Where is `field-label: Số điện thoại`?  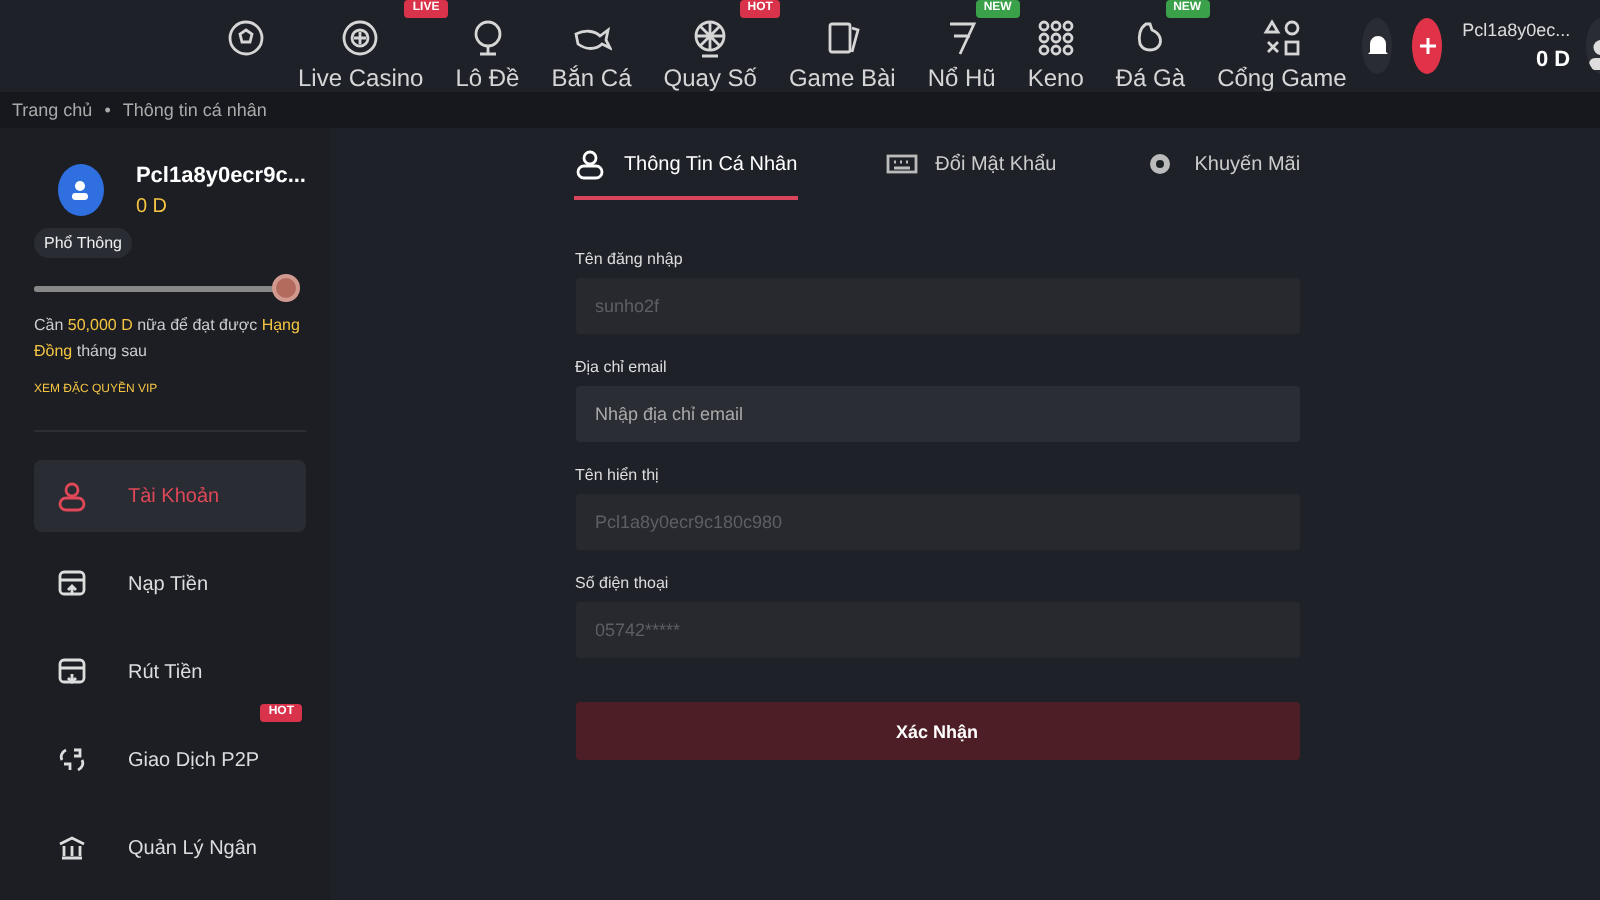 field-label: Số điện thoại is located at coordinates (623, 583).